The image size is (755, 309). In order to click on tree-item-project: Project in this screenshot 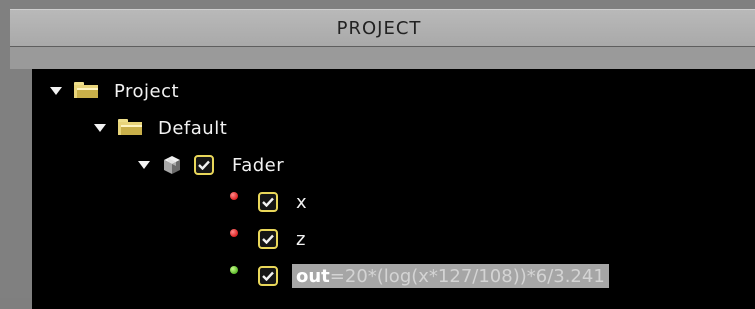, I will do `click(114, 91)`.